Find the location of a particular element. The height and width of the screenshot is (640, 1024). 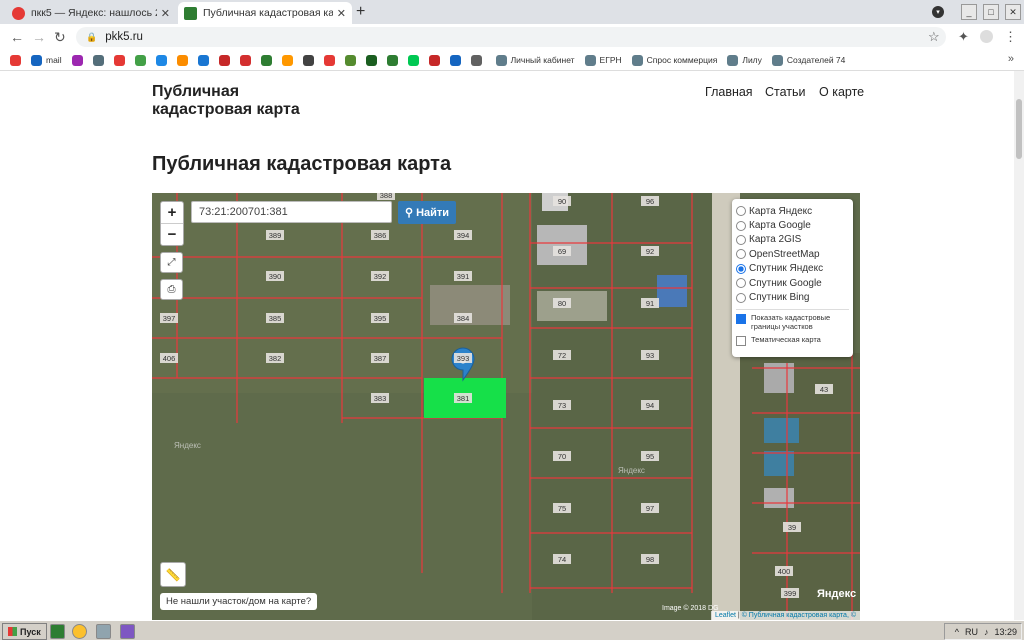

bookmark-item: Спрос коммерция is located at coordinates (674, 60).